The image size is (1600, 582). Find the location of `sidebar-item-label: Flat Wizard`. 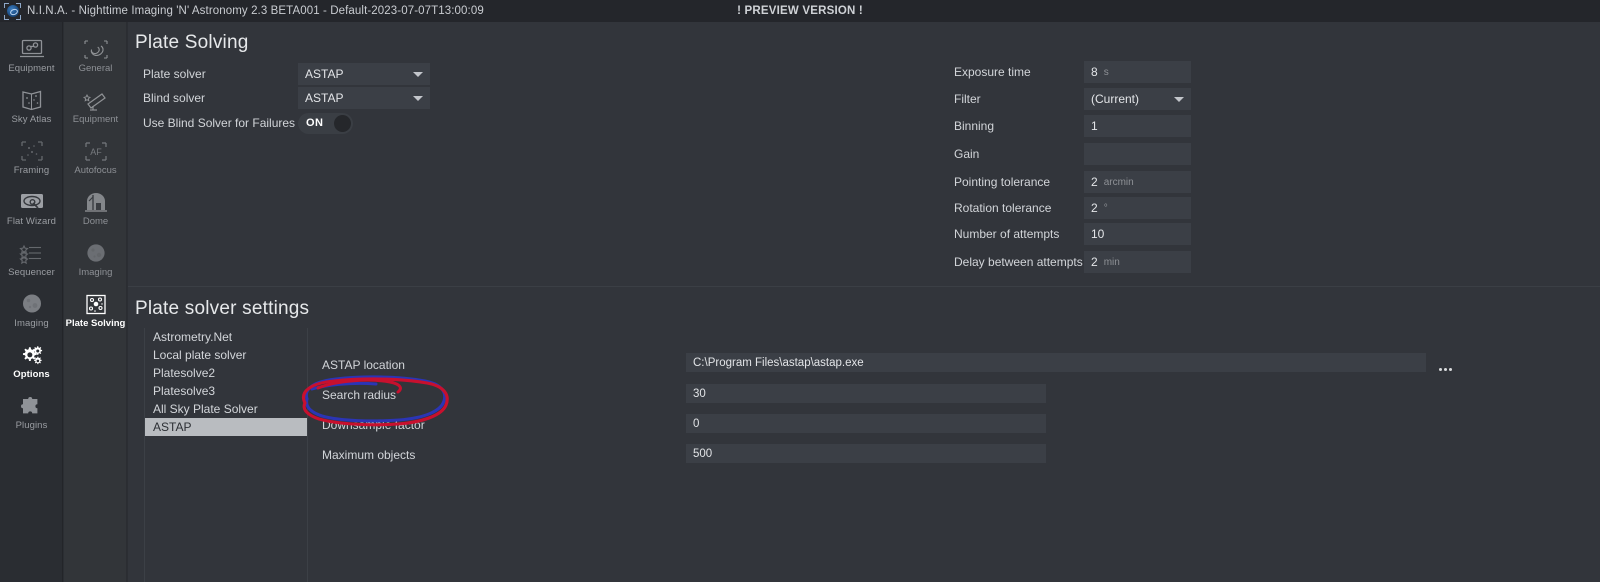

sidebar-item-label: Flat Wizard is located at coordinates (31, 221).